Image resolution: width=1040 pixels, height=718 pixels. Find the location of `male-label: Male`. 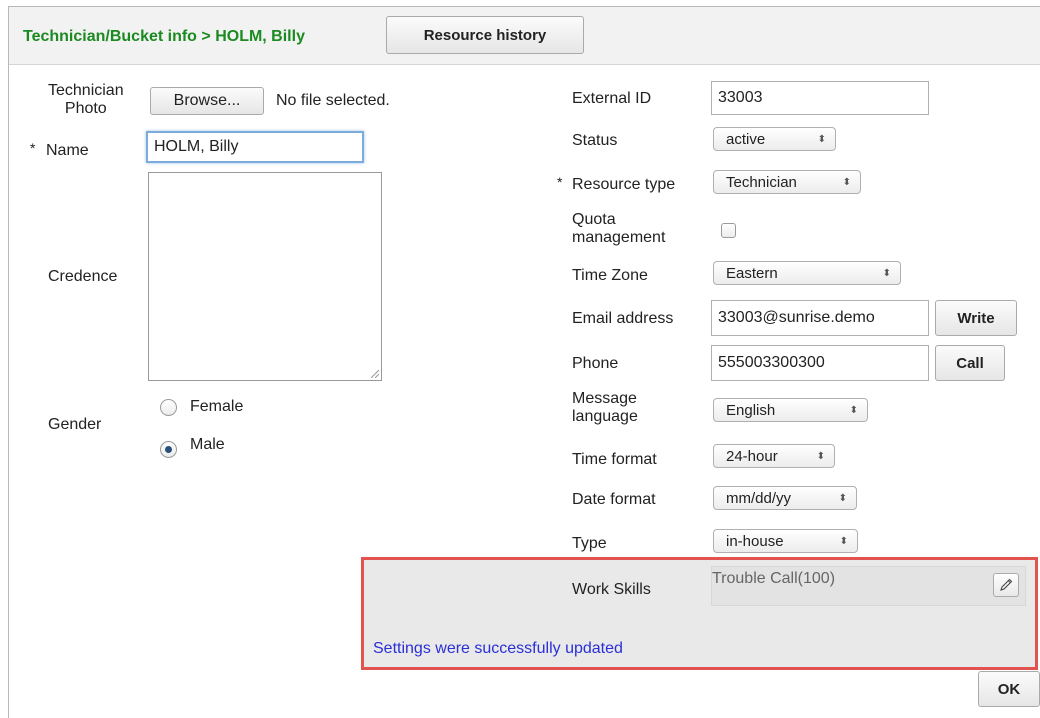

male-label: Male is located at coordinates (207, 445).